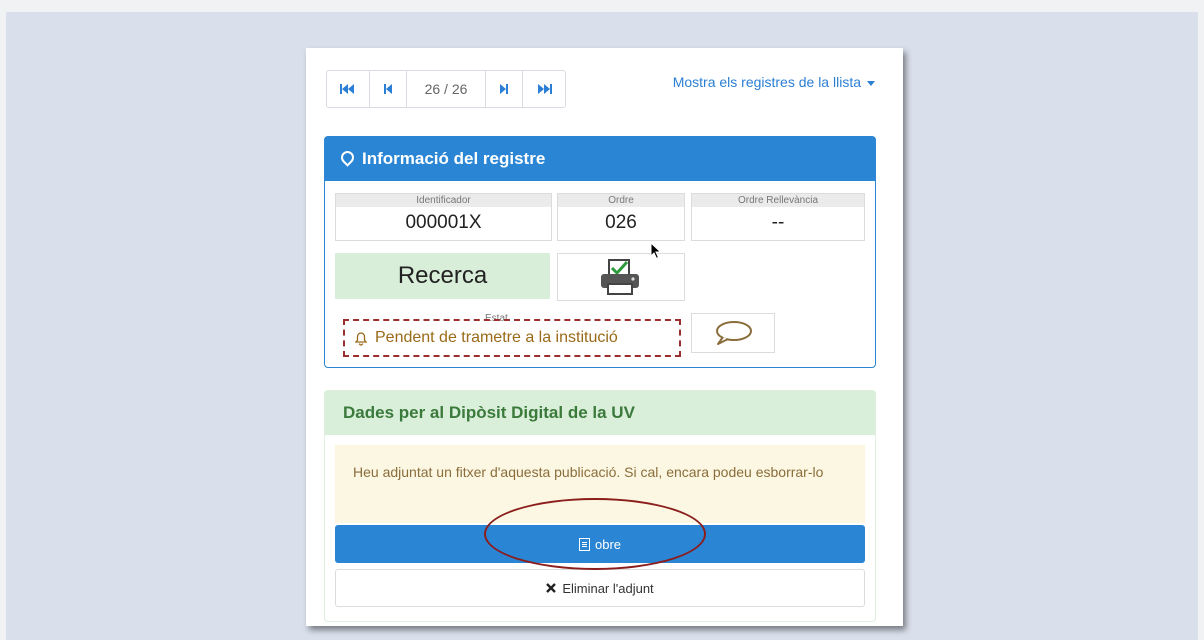 The image size is (1204, 640). Describe the element at coordinates (443, 222) in the screenshot. I see `identificador-value: 000001X` at that location.